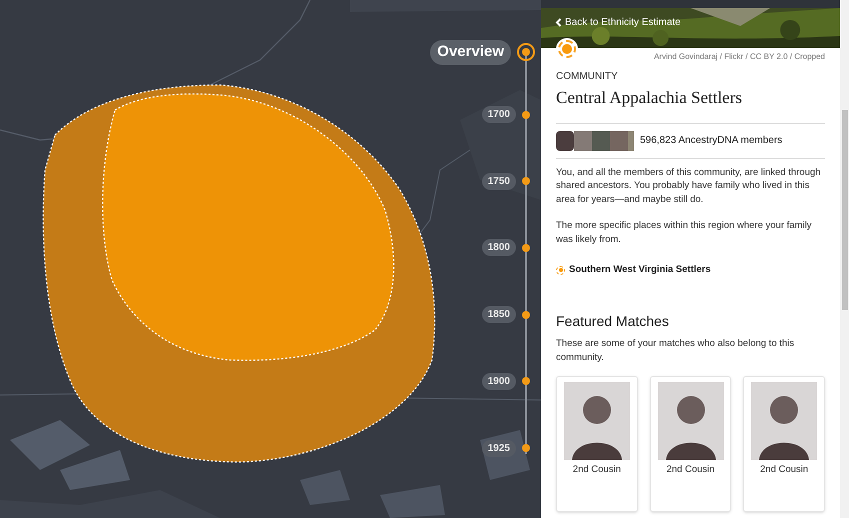 The width and height of the screenshot is (849, 518). What do you see at coordinates (711, 141) in the screenshot?
I see `member-count: 596,823 AncestryDNA members` at bounding box center [711, 141].